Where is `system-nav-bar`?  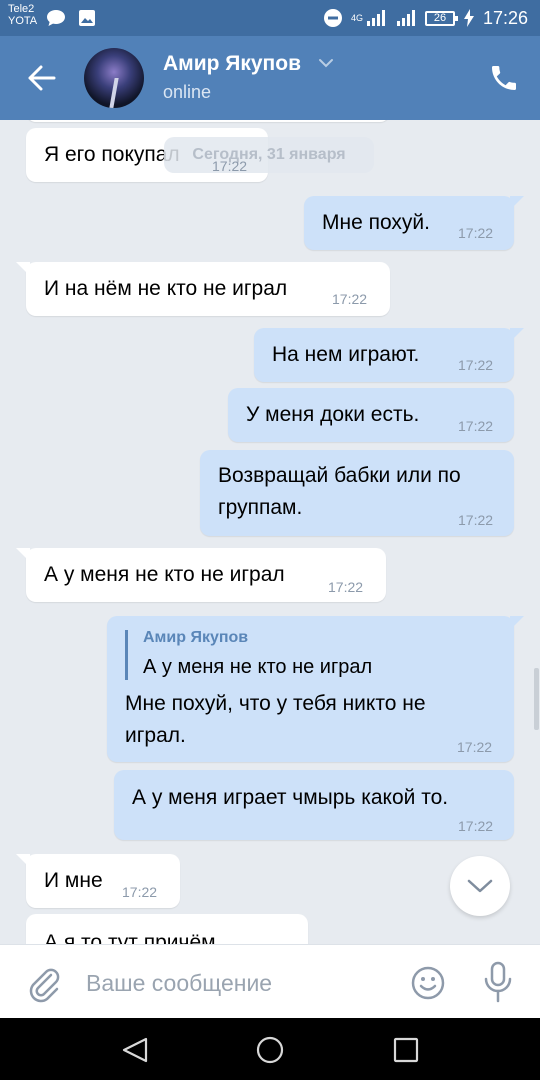 system-nav-bar is located at coordinates (270, 1049).